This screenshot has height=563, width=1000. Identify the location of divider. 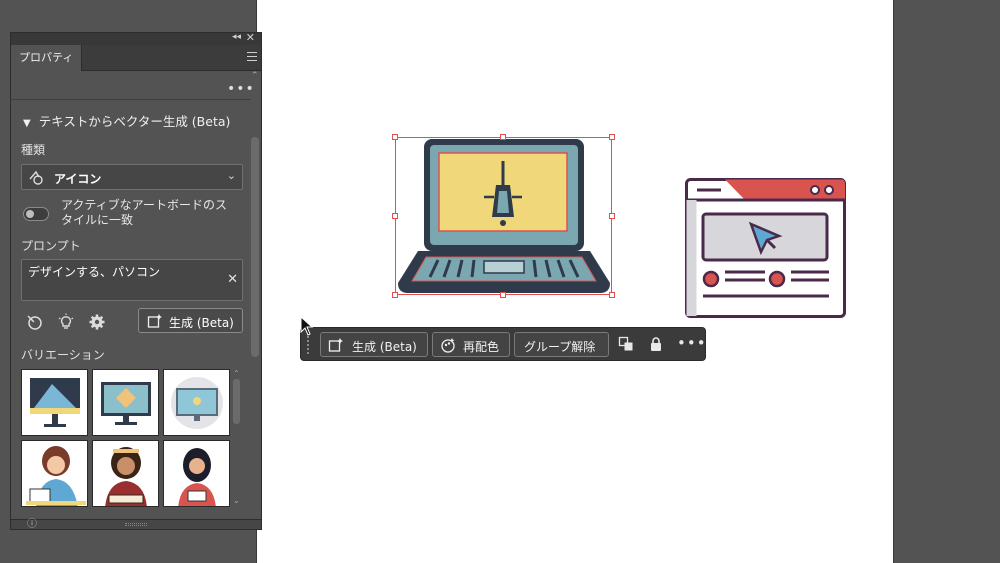
(131, 99).